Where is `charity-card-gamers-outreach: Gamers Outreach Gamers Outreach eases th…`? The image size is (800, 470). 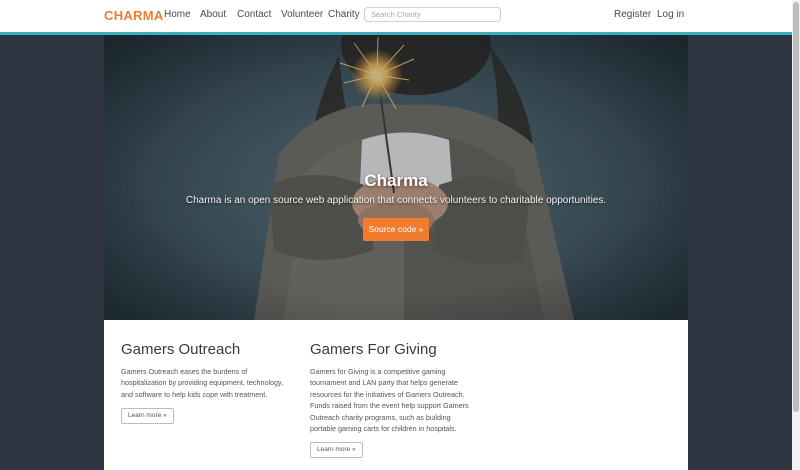
charity-card-gamers-outreach: Gamers Outreach Gamers Outreach eases th… is located at coordinates (211, 383).